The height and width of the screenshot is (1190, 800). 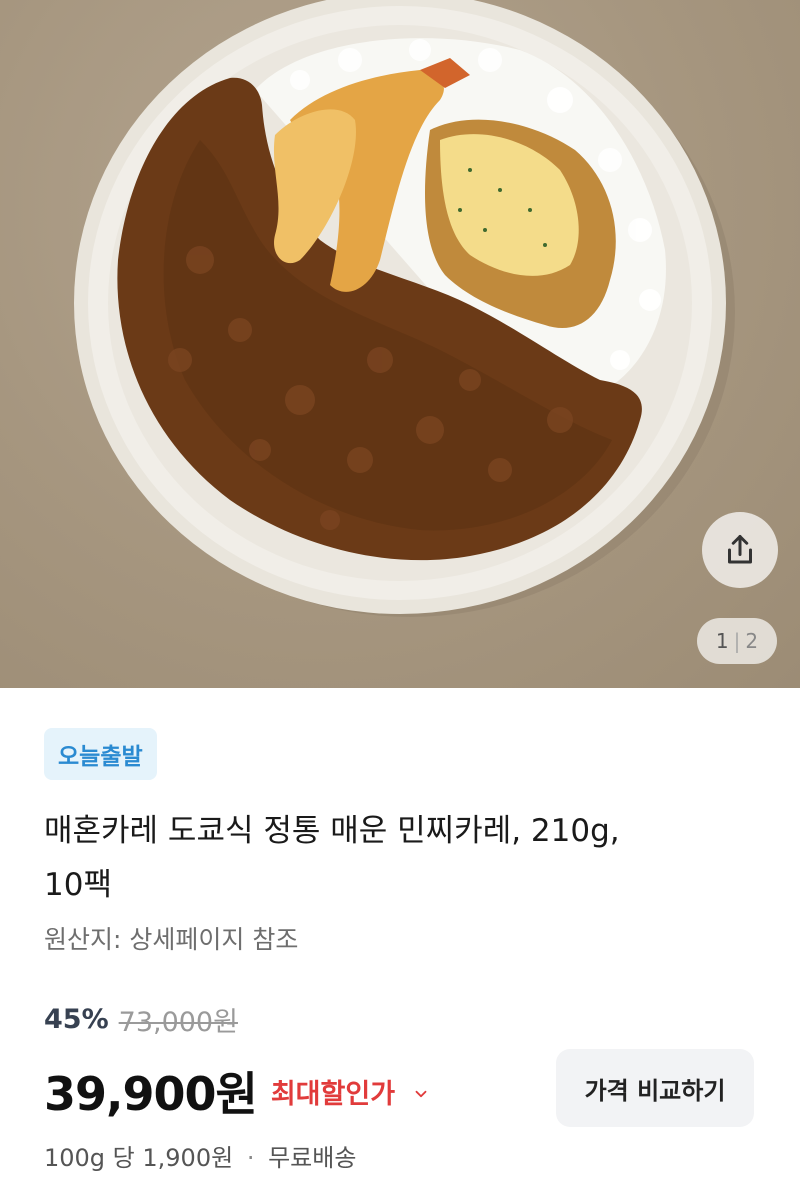 What do you see at coordinates (76, 1019) in the screenshot?
I see `discount-rate: 45%` at bounding box center [76, 1019].